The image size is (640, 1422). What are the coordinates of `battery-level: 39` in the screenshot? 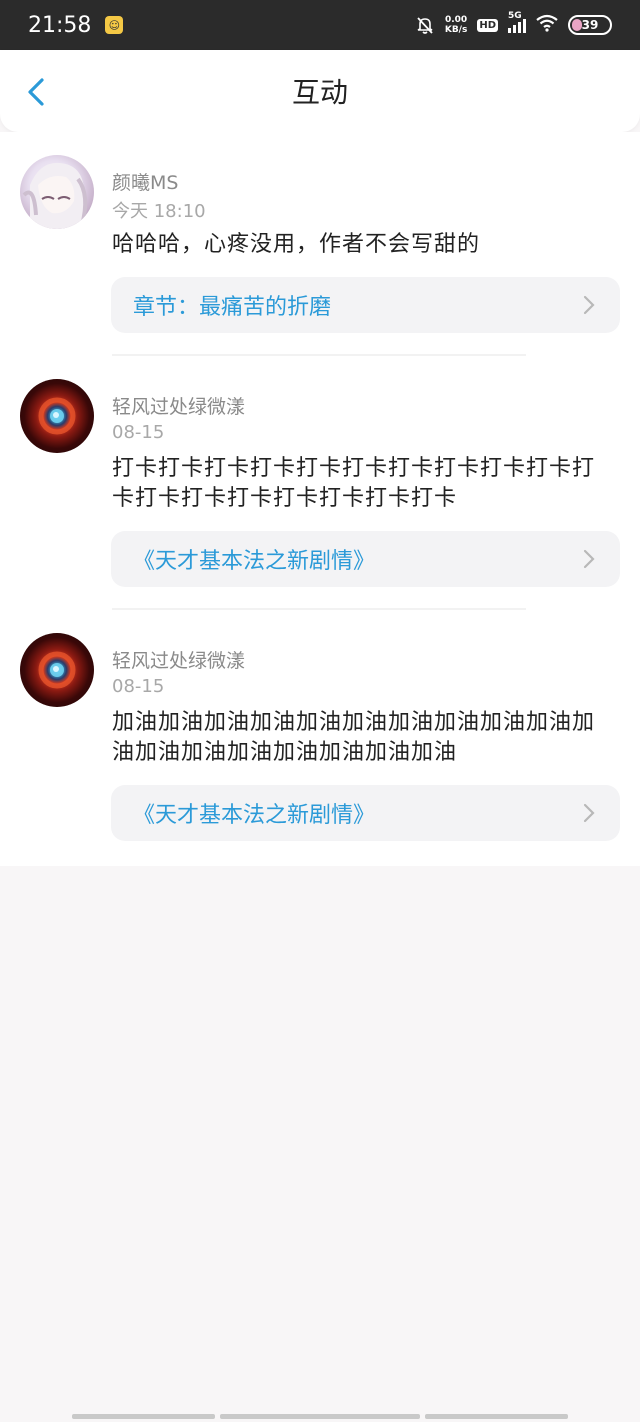 It's located at (590, 25).